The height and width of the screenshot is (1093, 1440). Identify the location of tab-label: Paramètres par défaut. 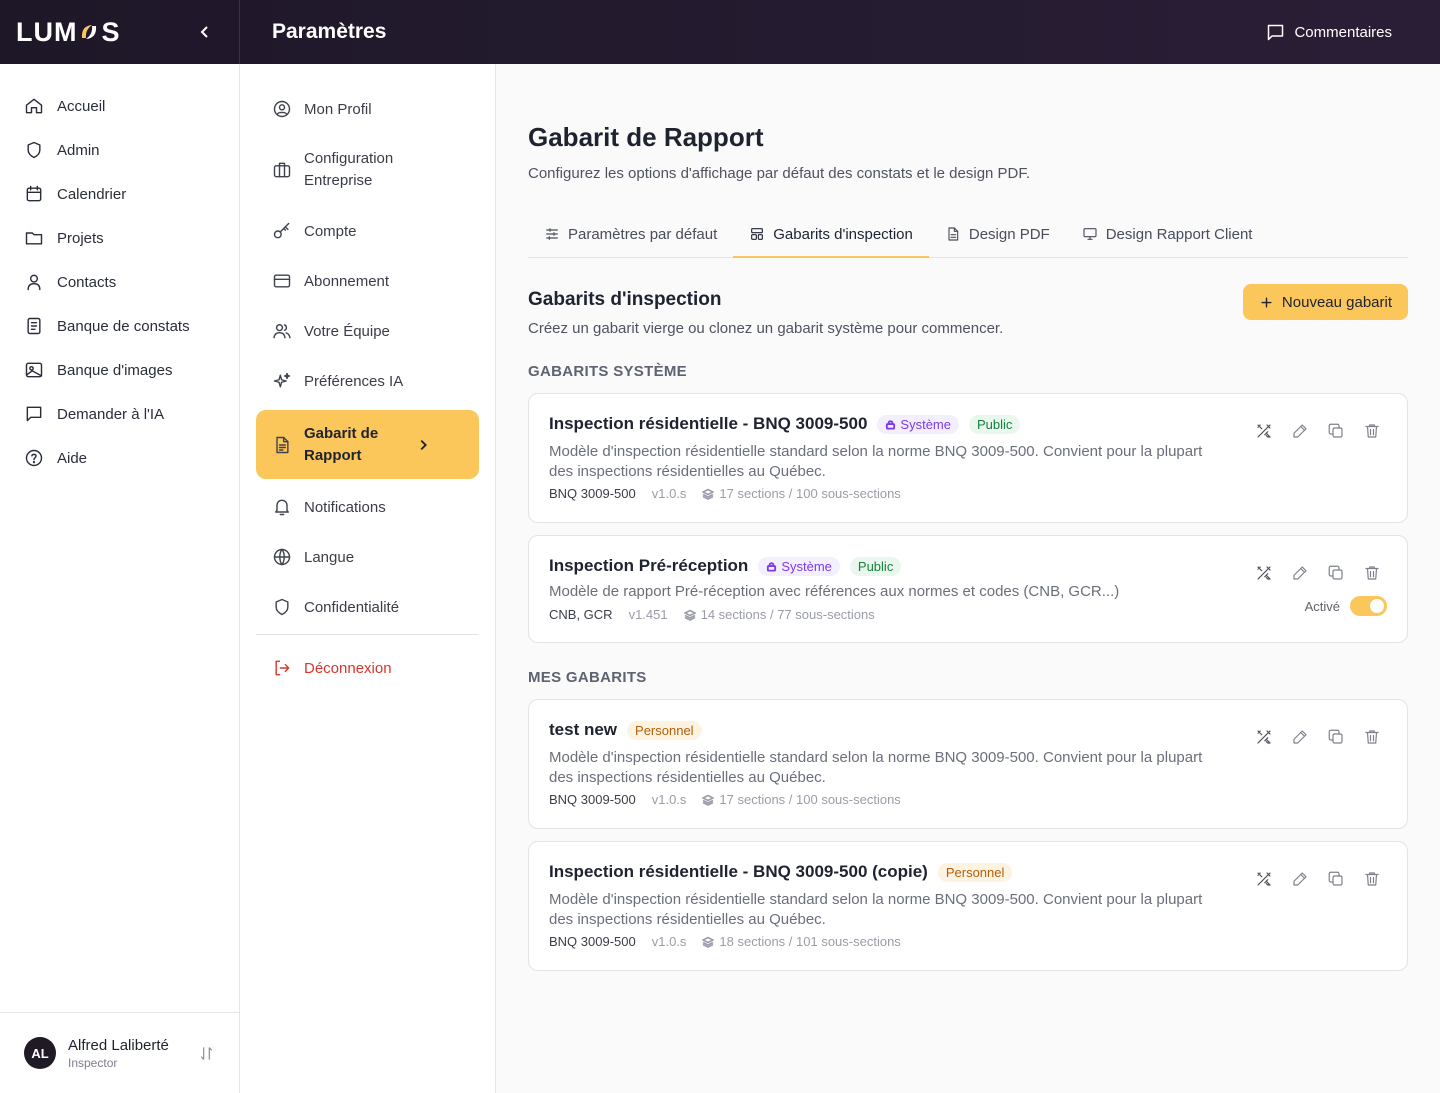
(643, 234).